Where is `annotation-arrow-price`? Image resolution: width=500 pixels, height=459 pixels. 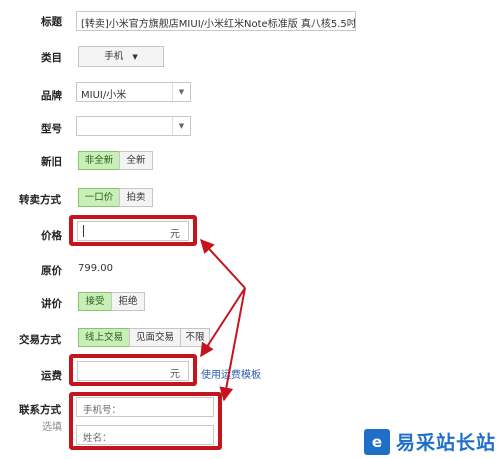
annotation-arrow-price is located at coordinates (223, 263).